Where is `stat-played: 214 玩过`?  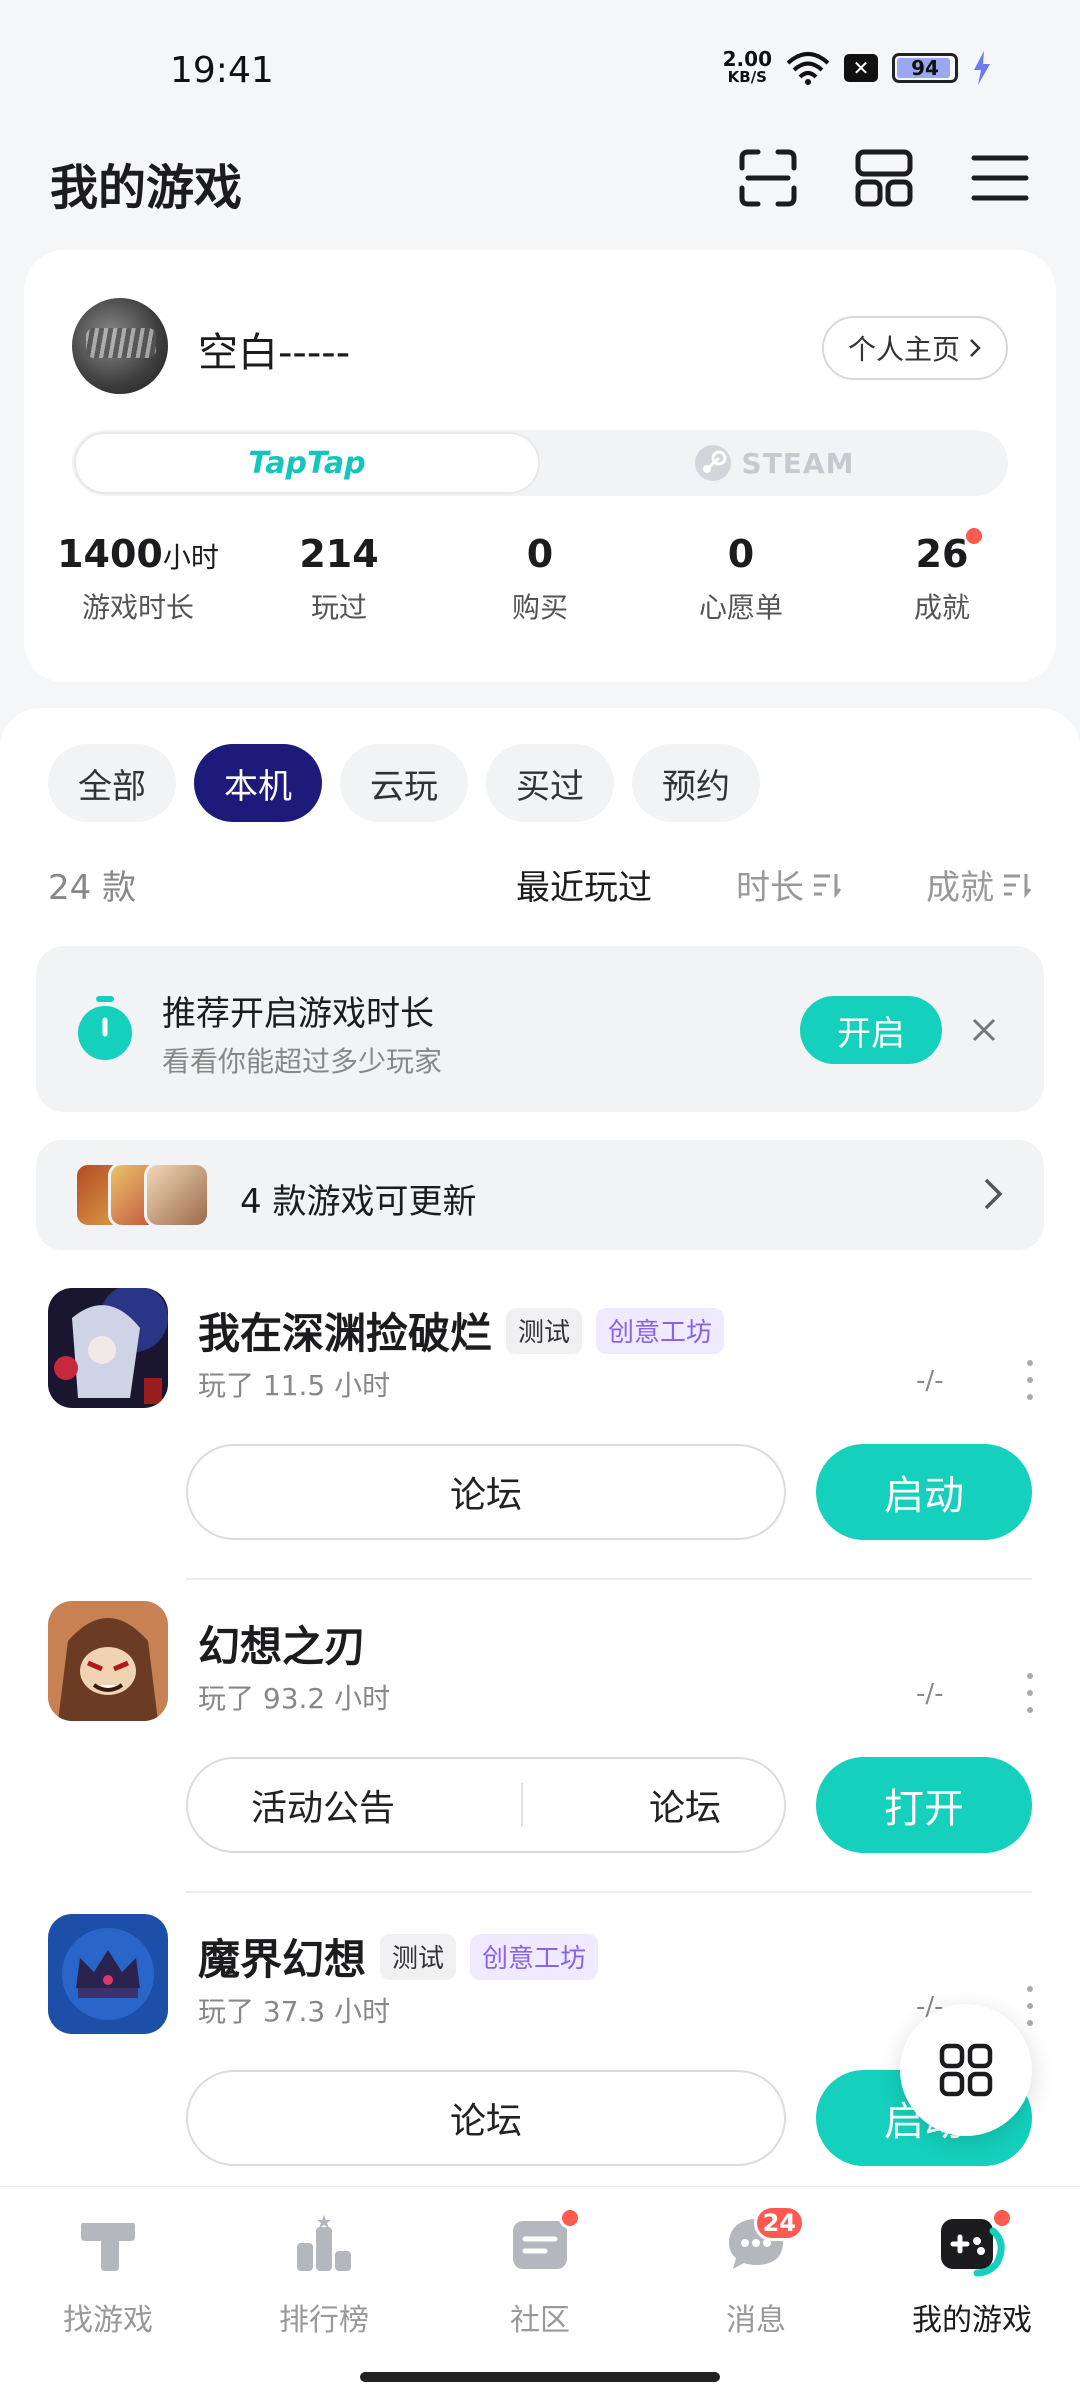
stat-played: 214 玩过 is located at coordinates (339, 579).